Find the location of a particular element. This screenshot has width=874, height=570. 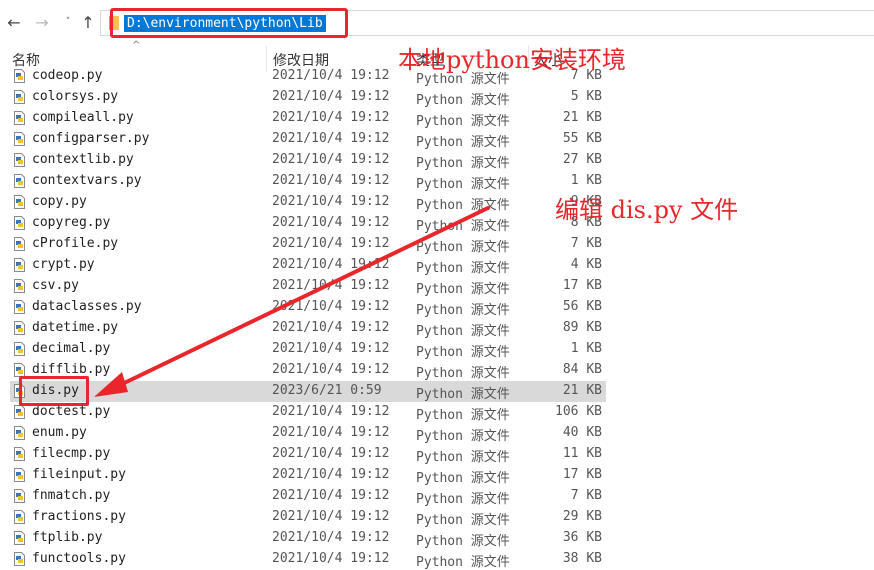

file-name: difflib.py is located at coordinates (71, 369).